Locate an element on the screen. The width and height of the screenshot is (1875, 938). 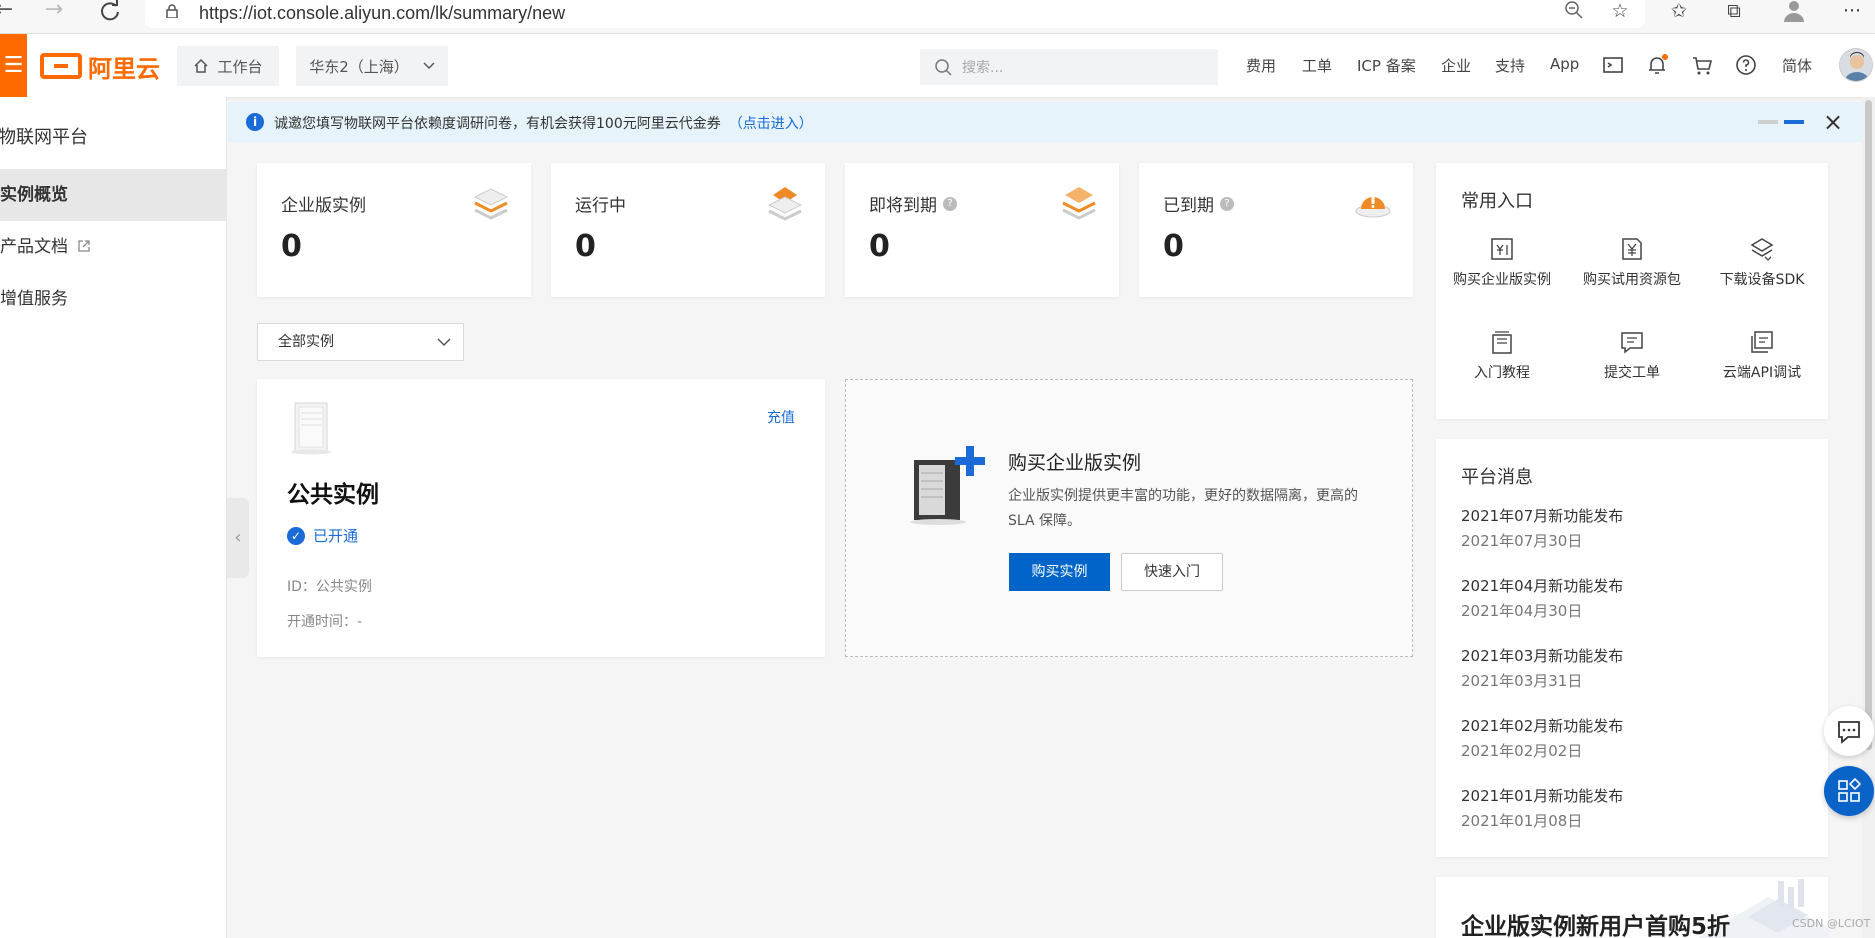
quick-start-button: 快速入门 is located at coordinates (1172, 572).